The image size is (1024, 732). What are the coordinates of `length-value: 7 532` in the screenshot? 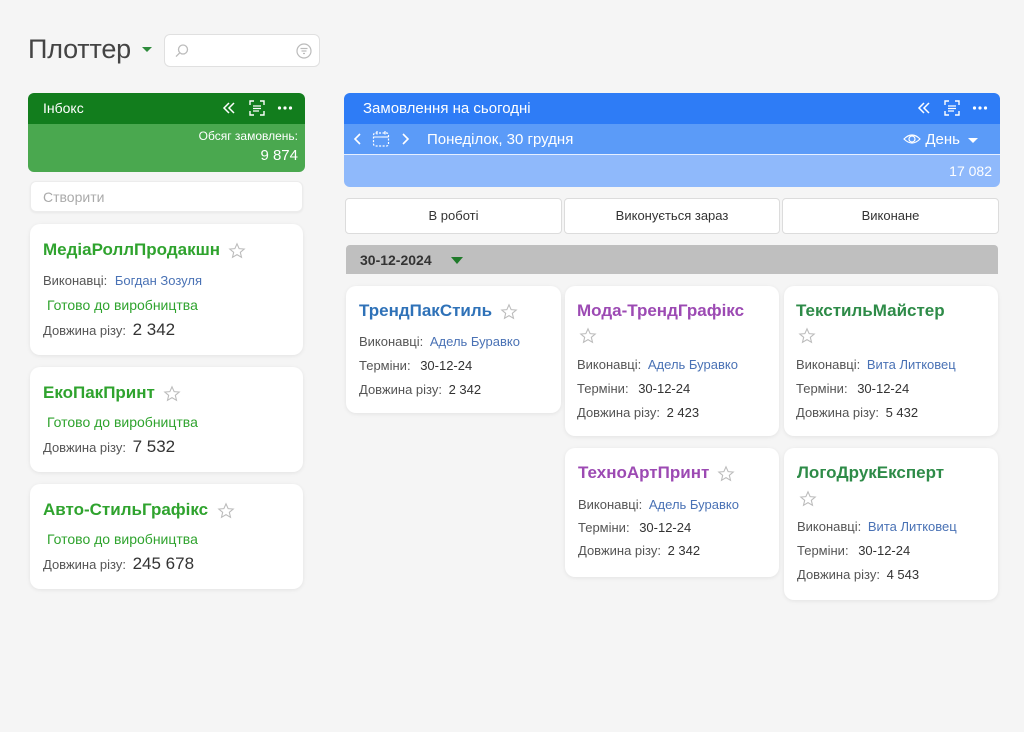 It's located at (154, 446).